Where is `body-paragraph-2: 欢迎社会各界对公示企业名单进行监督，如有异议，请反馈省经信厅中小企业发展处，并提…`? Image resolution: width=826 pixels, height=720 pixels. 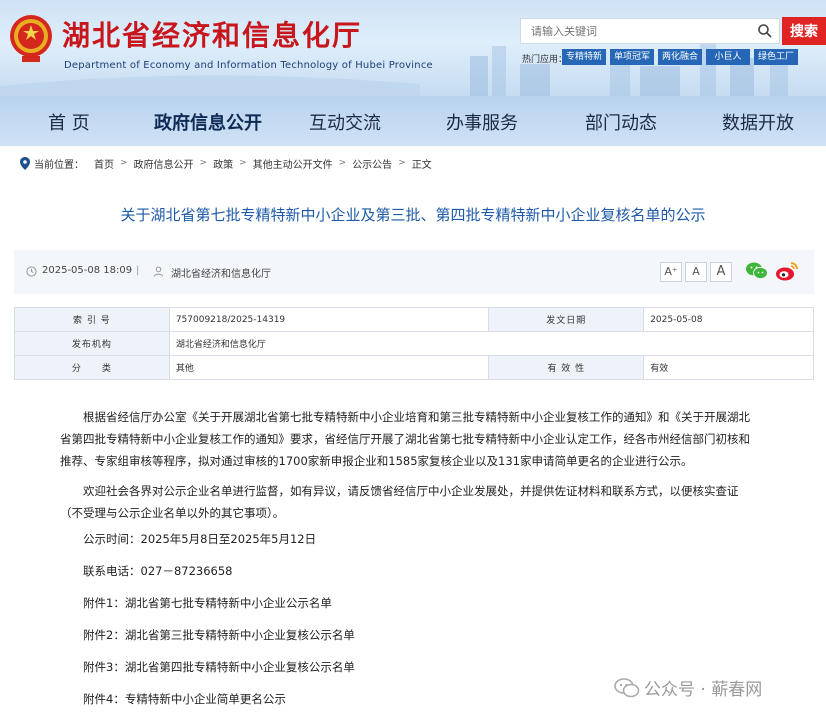
body-paragraph-2: 欢迎社会各界对公示企业名单进行监督，如有异议，请反馈省经信厅中小企业发展处，并提… is located at coordinates (399, 502).